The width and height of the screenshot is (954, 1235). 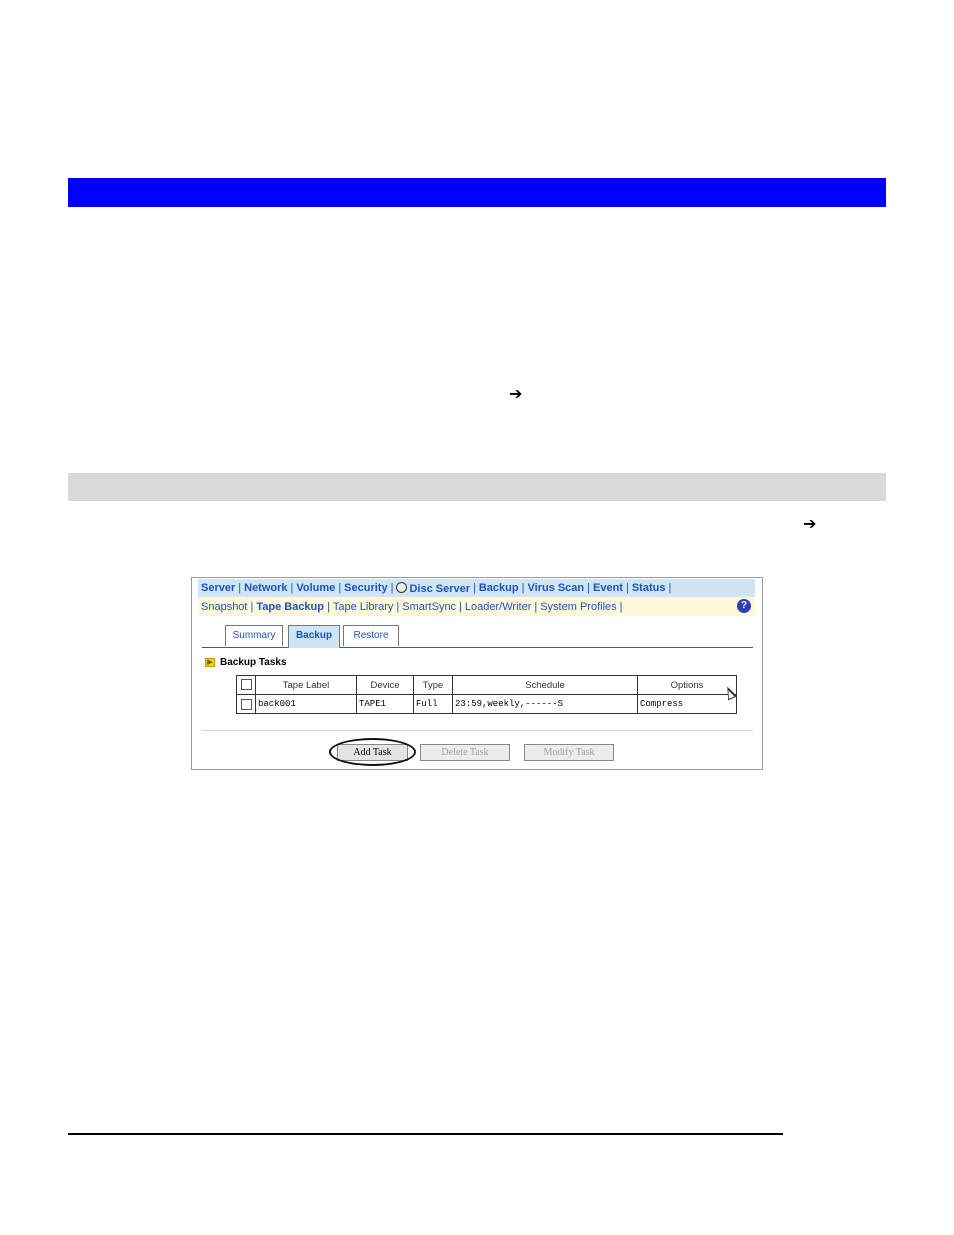 I want to click on cell-schedule: 23:59,weekly,------S, so click(x=545, y=704).